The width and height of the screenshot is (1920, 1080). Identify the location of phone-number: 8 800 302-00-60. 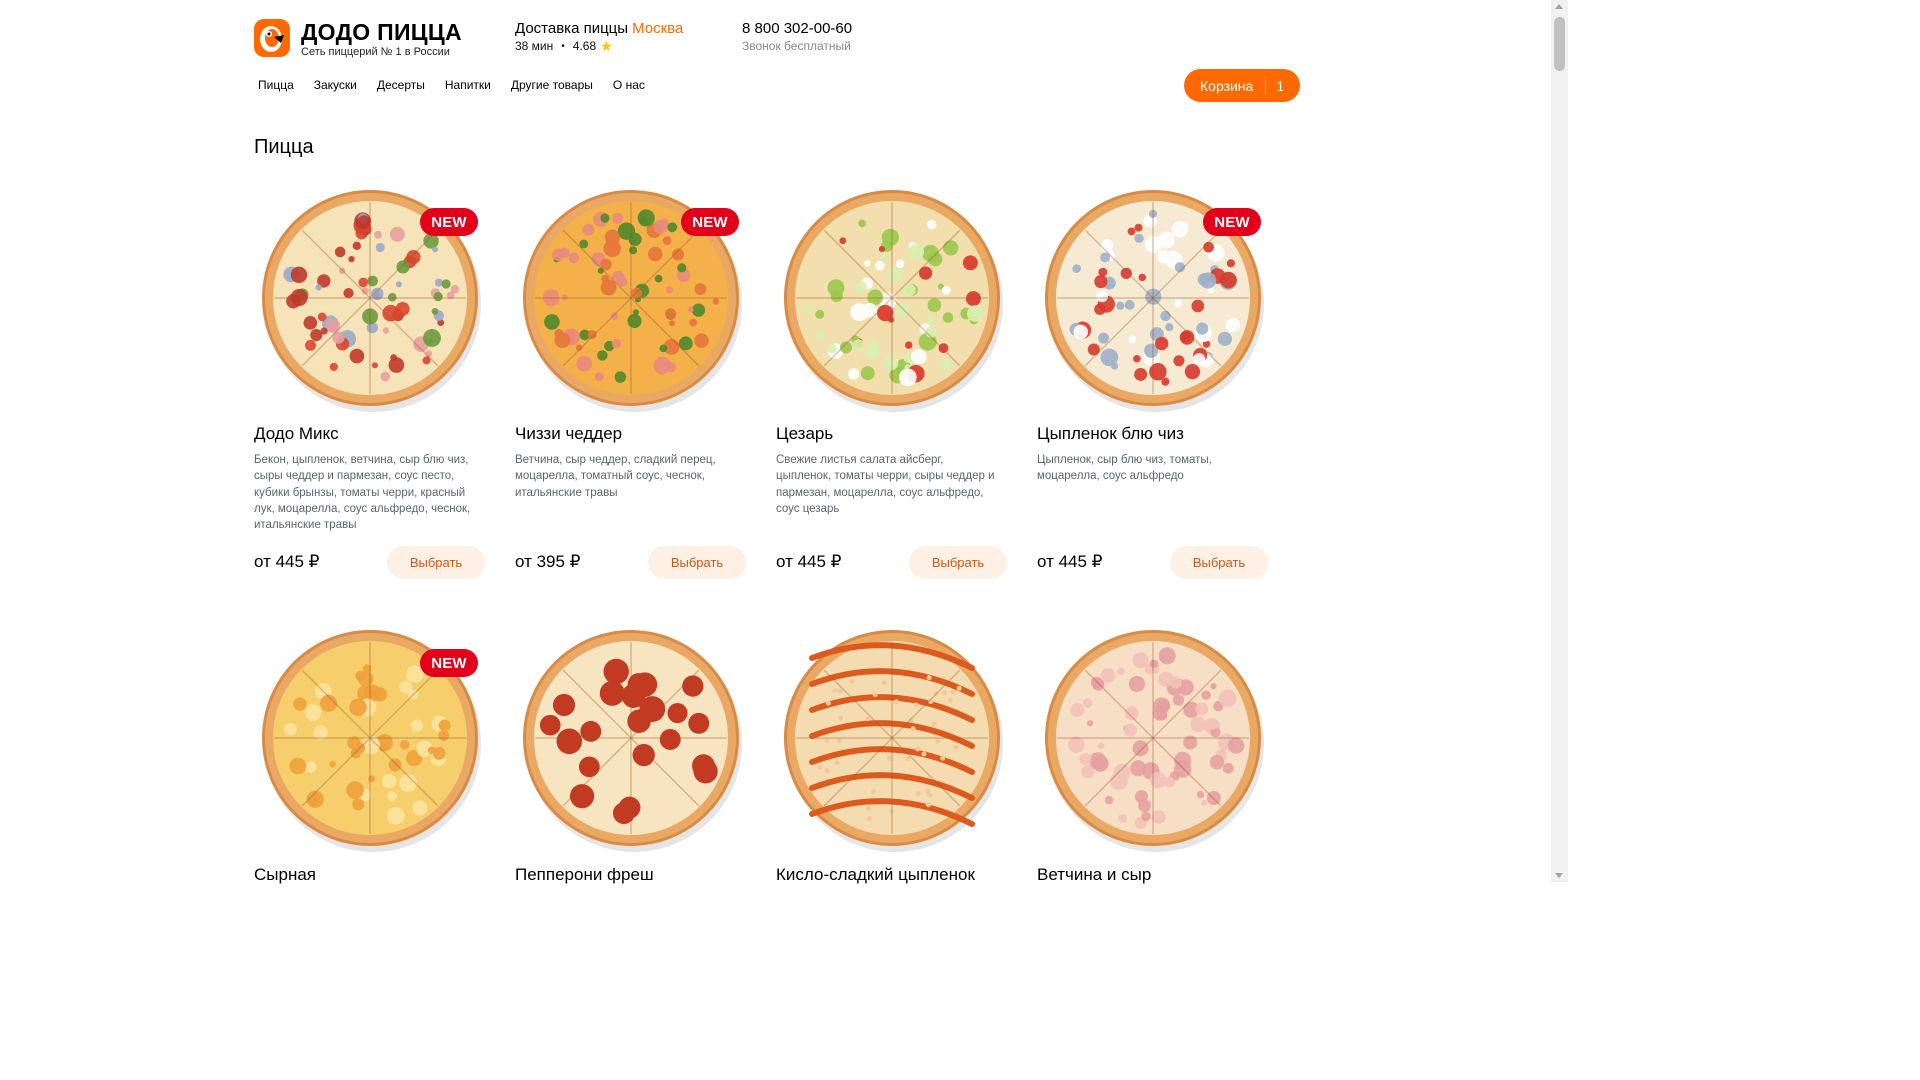
(797, 28).